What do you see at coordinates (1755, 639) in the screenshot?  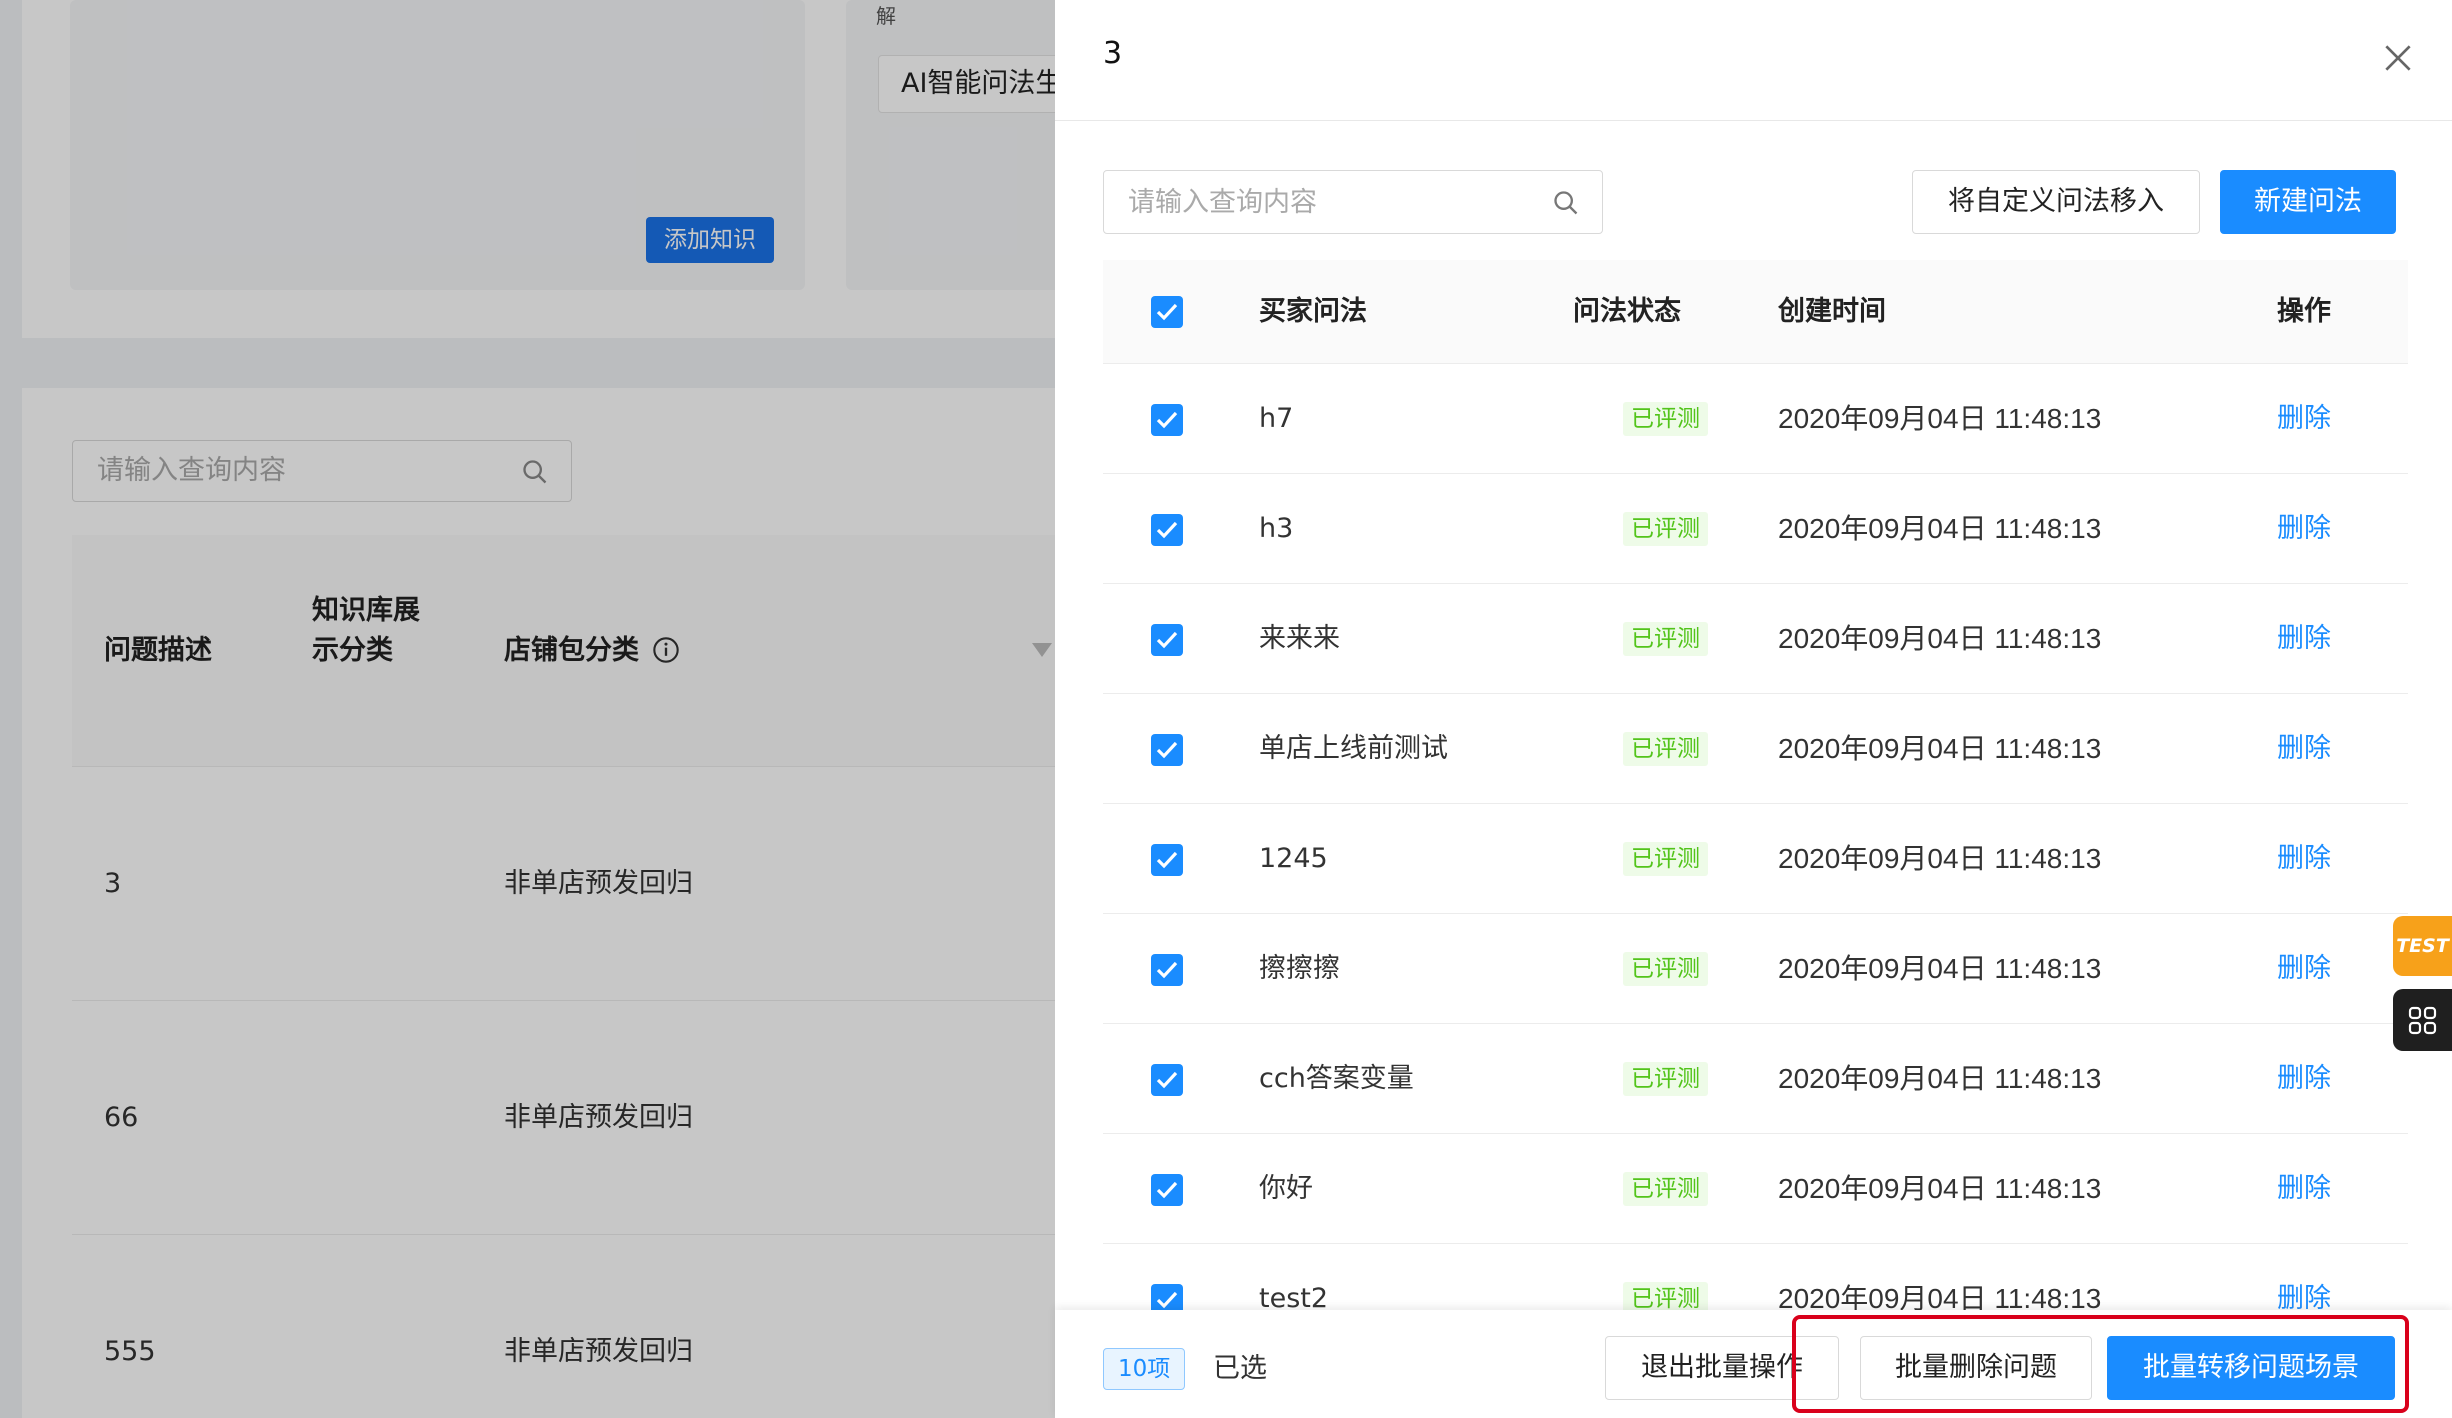 I see `table-row: 来来来 已评测 2020年09月04日 11:48:13 删除` at bounding box center [1755, 639].